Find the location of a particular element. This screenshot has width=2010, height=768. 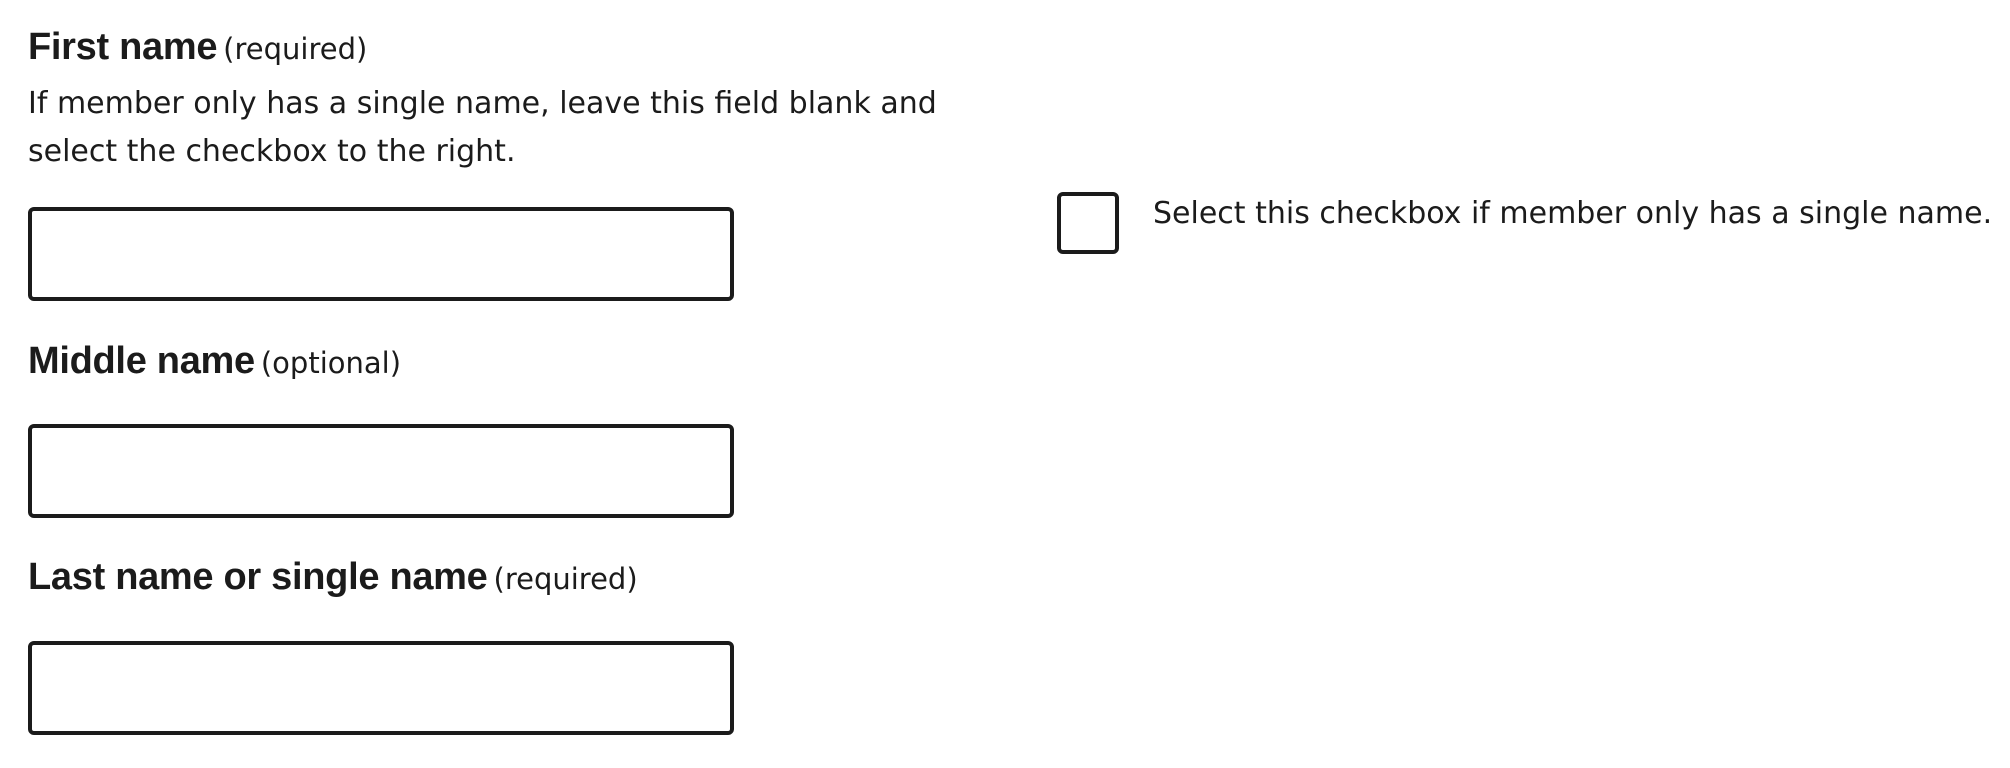

last-name-required-note: (required) is located at coordinates (565, 579).